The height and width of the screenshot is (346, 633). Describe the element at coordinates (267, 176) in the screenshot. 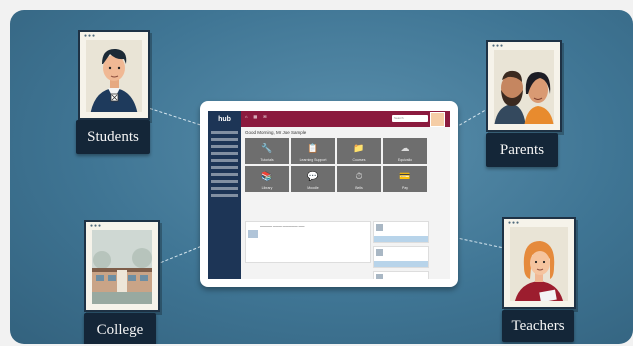

I see `books-icon: 📚` at that location.